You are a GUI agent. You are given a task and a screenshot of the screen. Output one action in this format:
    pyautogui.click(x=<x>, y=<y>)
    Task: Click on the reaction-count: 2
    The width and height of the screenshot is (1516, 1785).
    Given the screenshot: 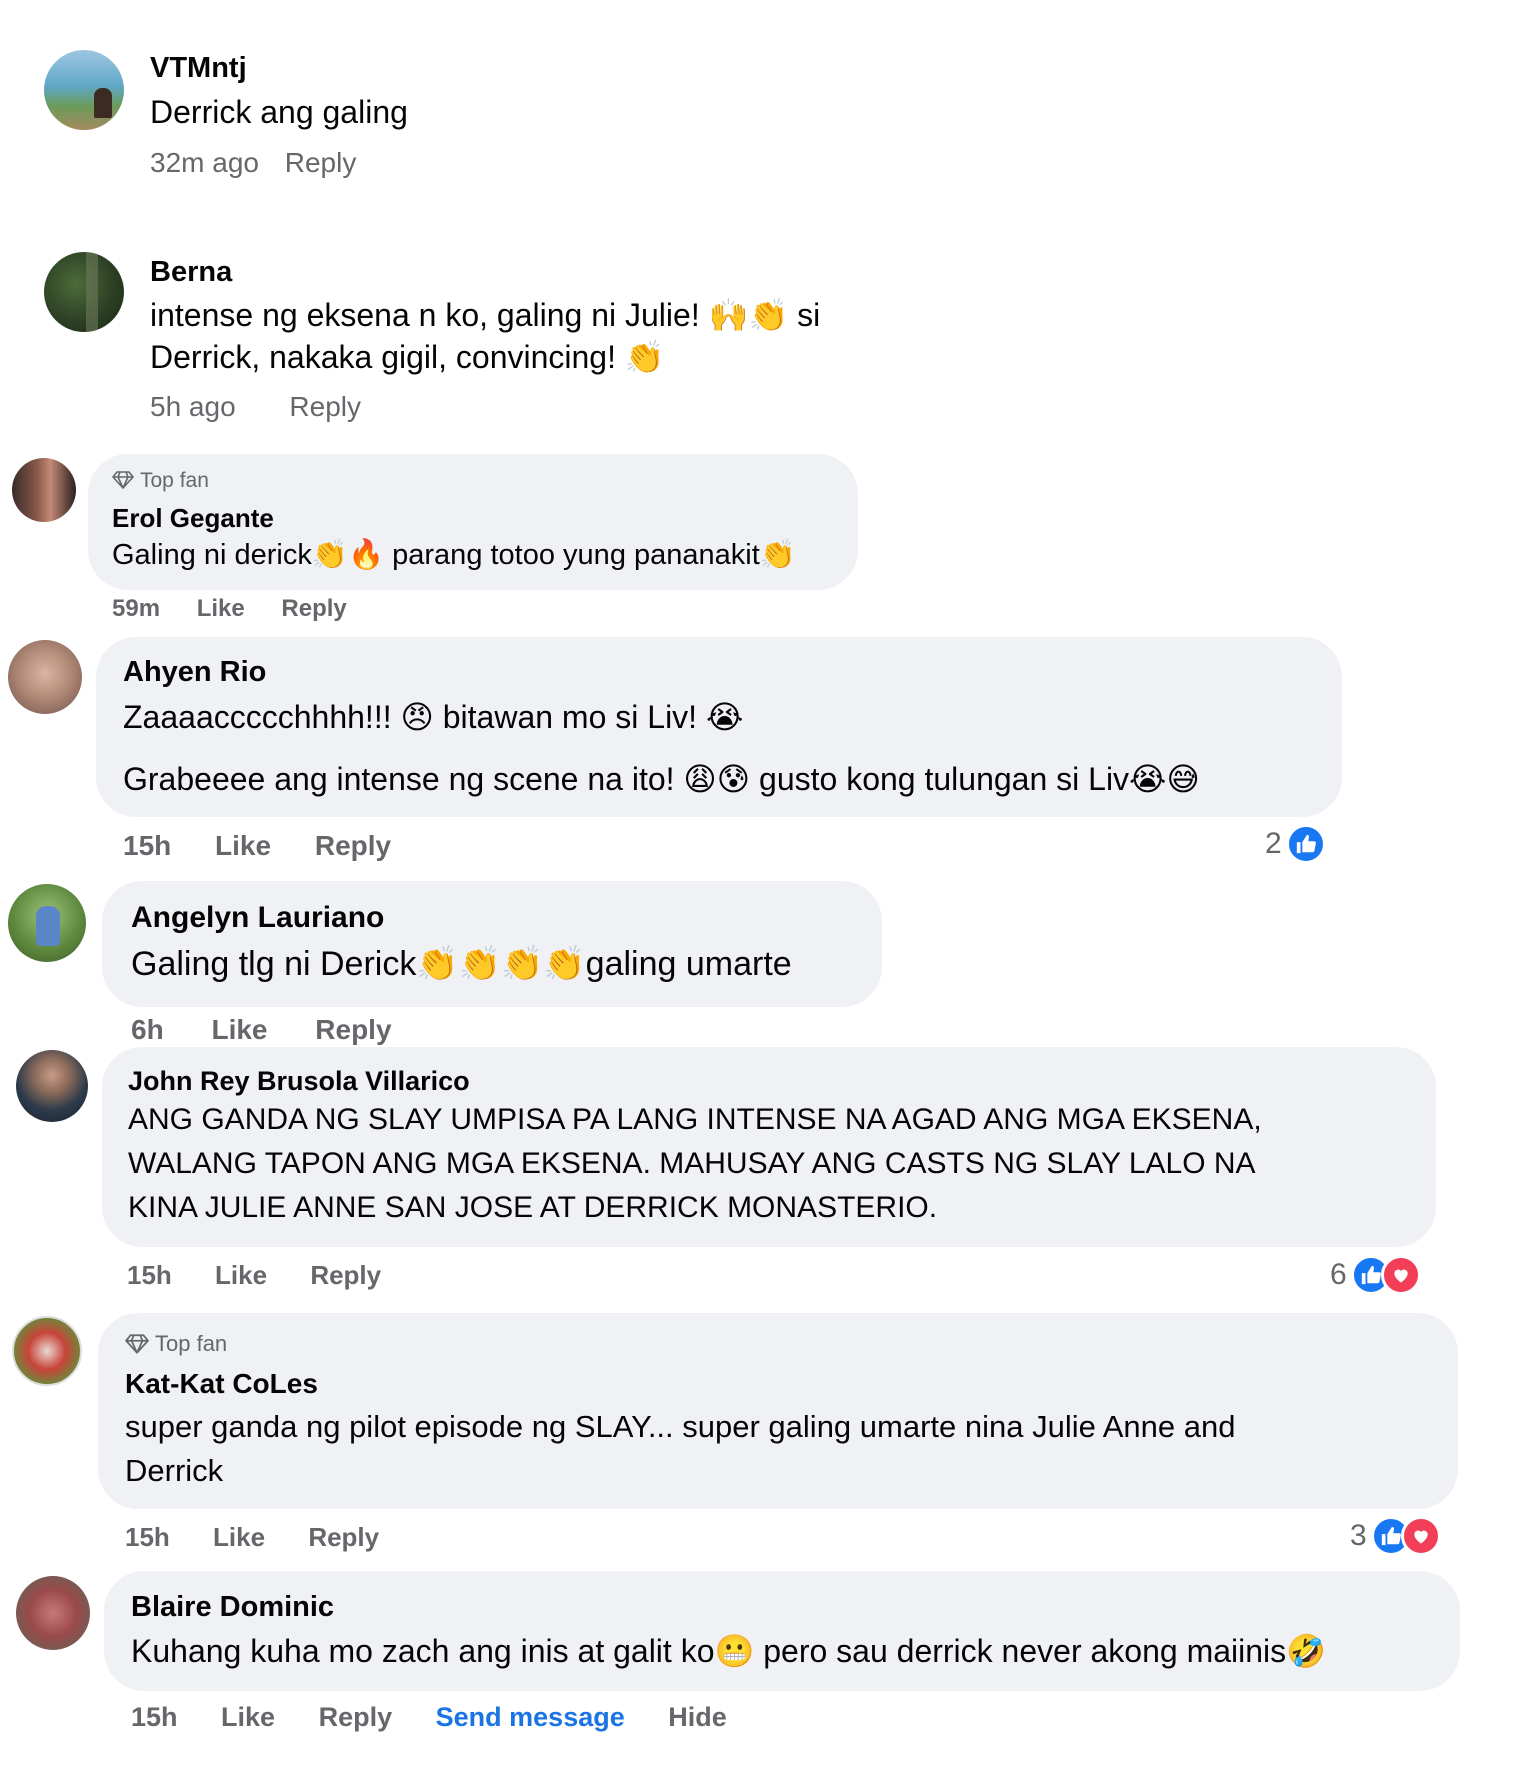 What is the action you would take?
    pyautogui.click(x=1273, y=843)
    